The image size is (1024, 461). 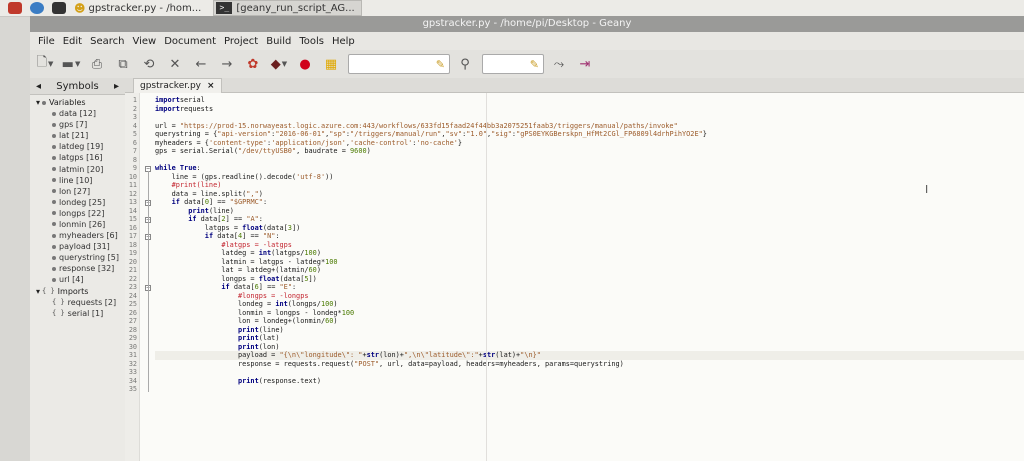 What do you see at coordinates (88, 135) in the screenshot?
I see `tree-item: lat [21]` at bounding box center [88, 135].